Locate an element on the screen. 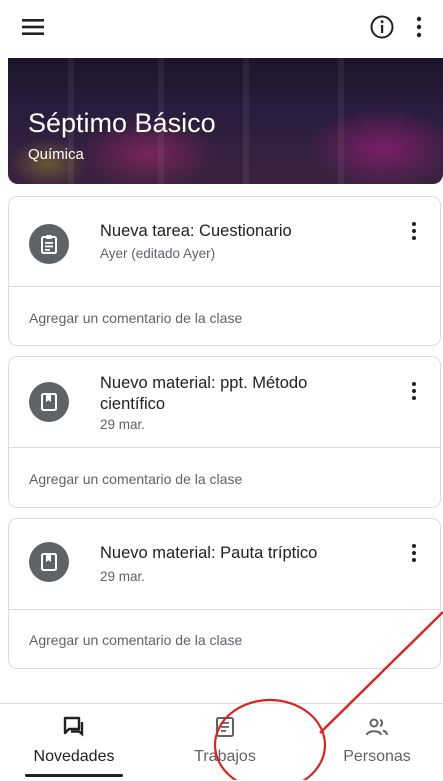 Image resolution: width=443 pixels, height=781 pixels. tab-label: Trabajos is located at coordinates (225, 756).